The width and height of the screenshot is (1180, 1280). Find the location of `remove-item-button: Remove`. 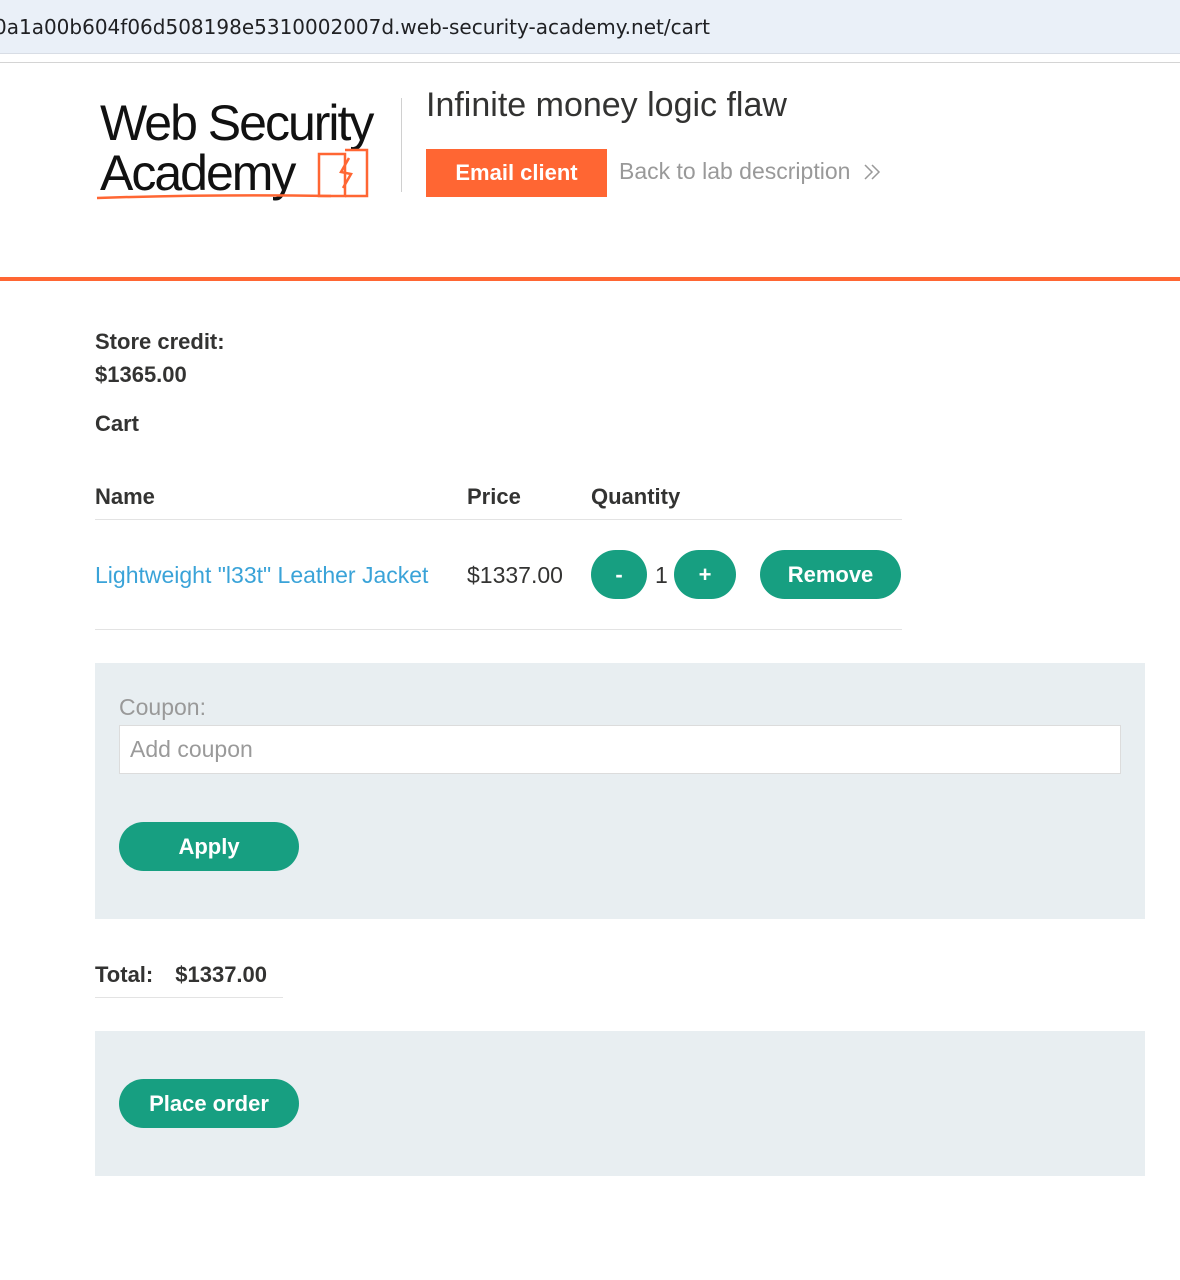

remove-item-button: Remove is located at coordinates (830, 574).